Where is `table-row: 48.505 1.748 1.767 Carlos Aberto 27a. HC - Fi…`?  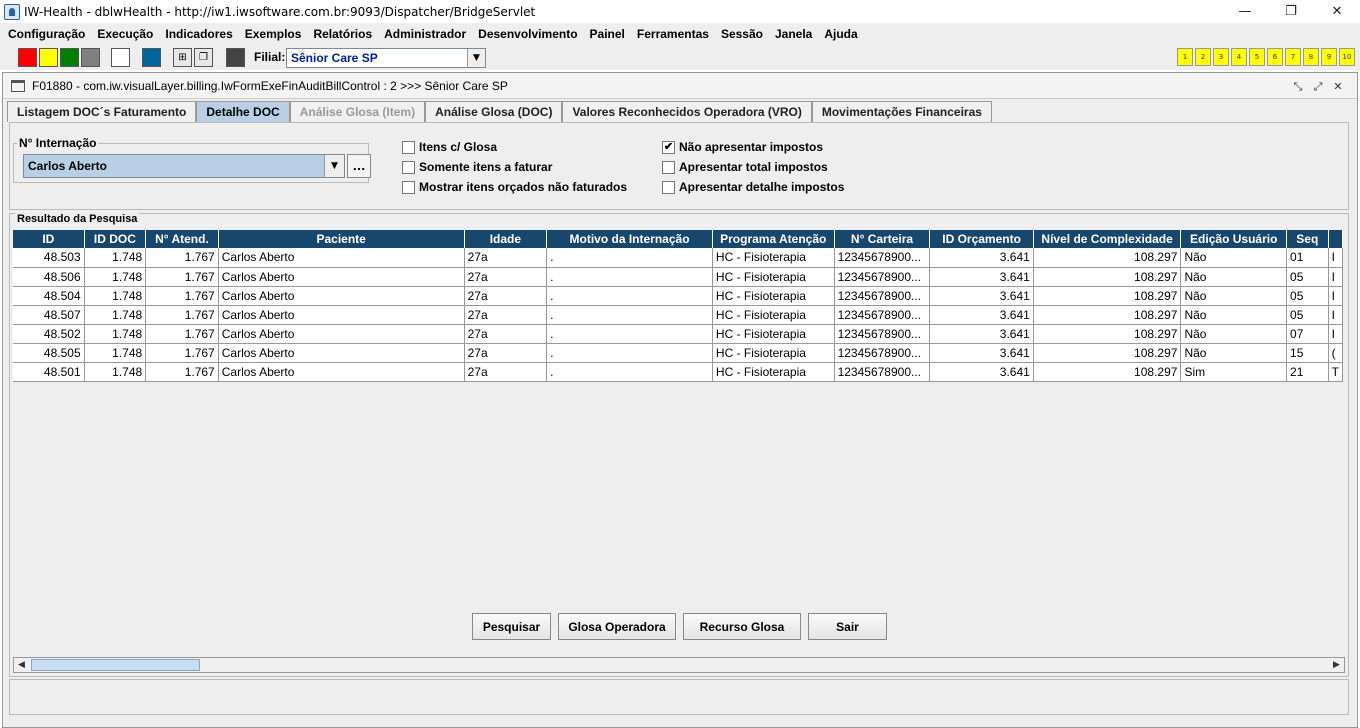
table-row: 48.505 1.748 1.767 Carlos Aberto 27a. HC - Fi… is located at coordinates (678, 353).